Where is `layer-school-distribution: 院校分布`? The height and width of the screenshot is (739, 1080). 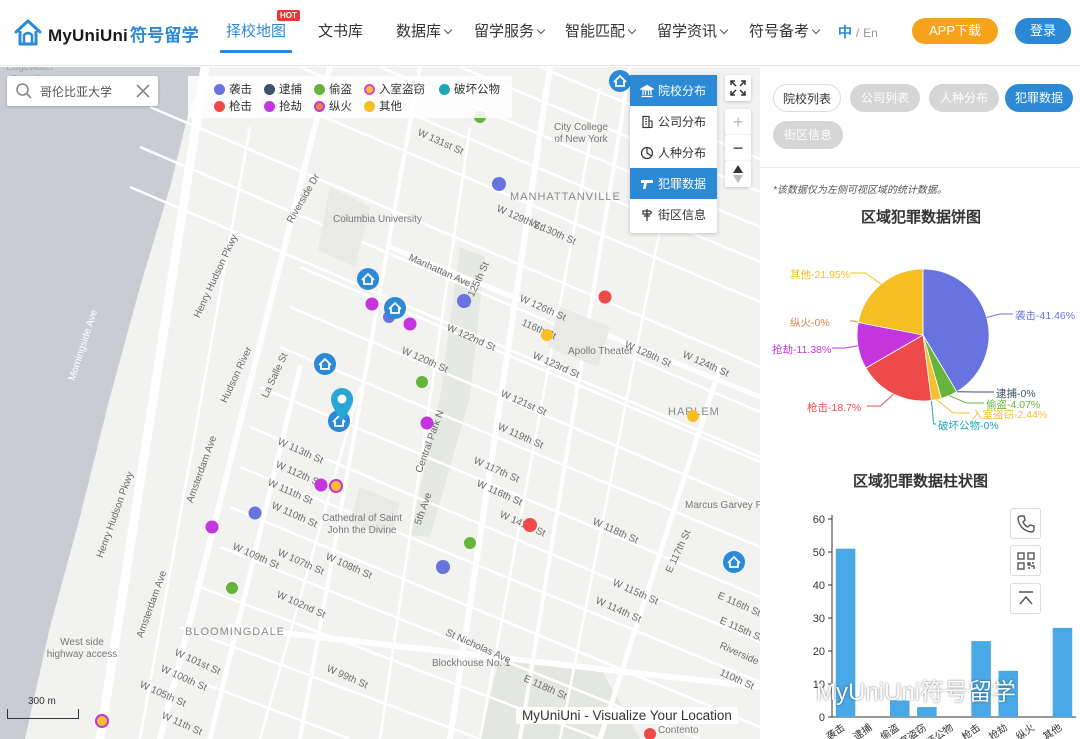
layer-school-distribution: 院校分布 is located at coordinates (673, 90).